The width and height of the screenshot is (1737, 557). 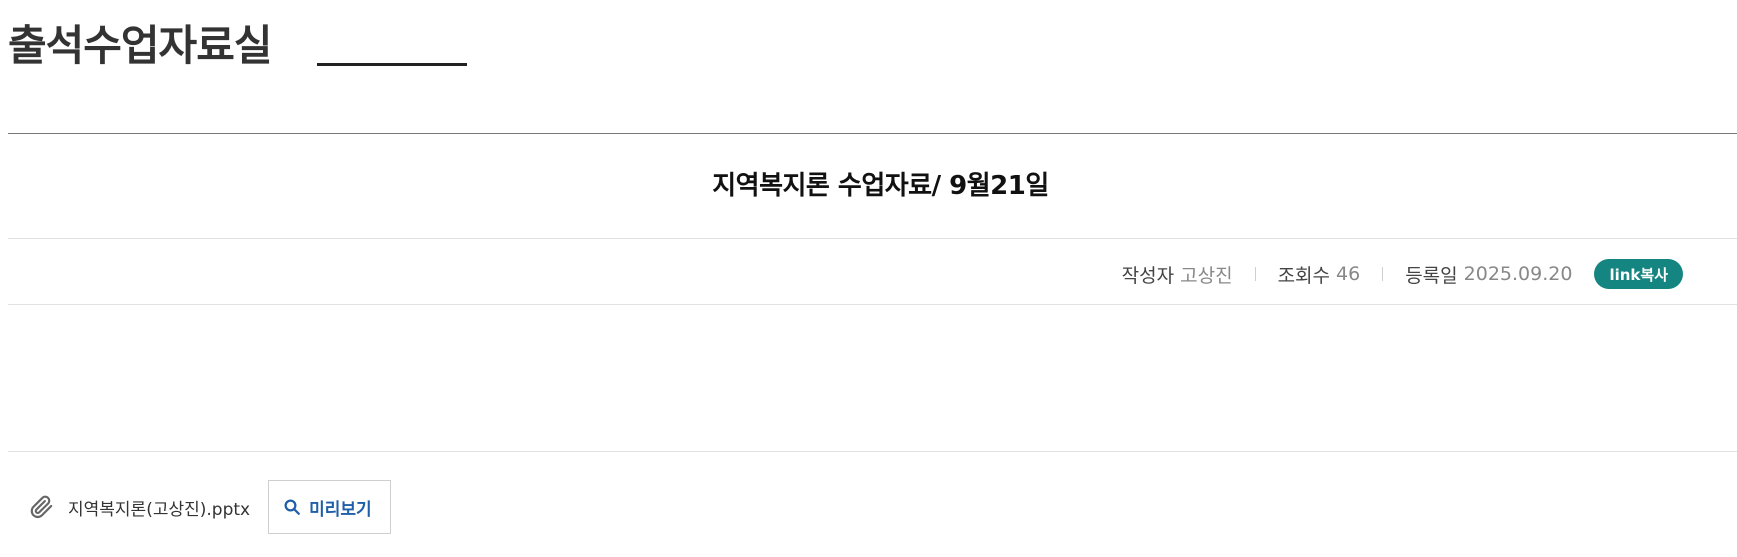 I want to click on views-label: 조회수, so click(x=1304, y=275).